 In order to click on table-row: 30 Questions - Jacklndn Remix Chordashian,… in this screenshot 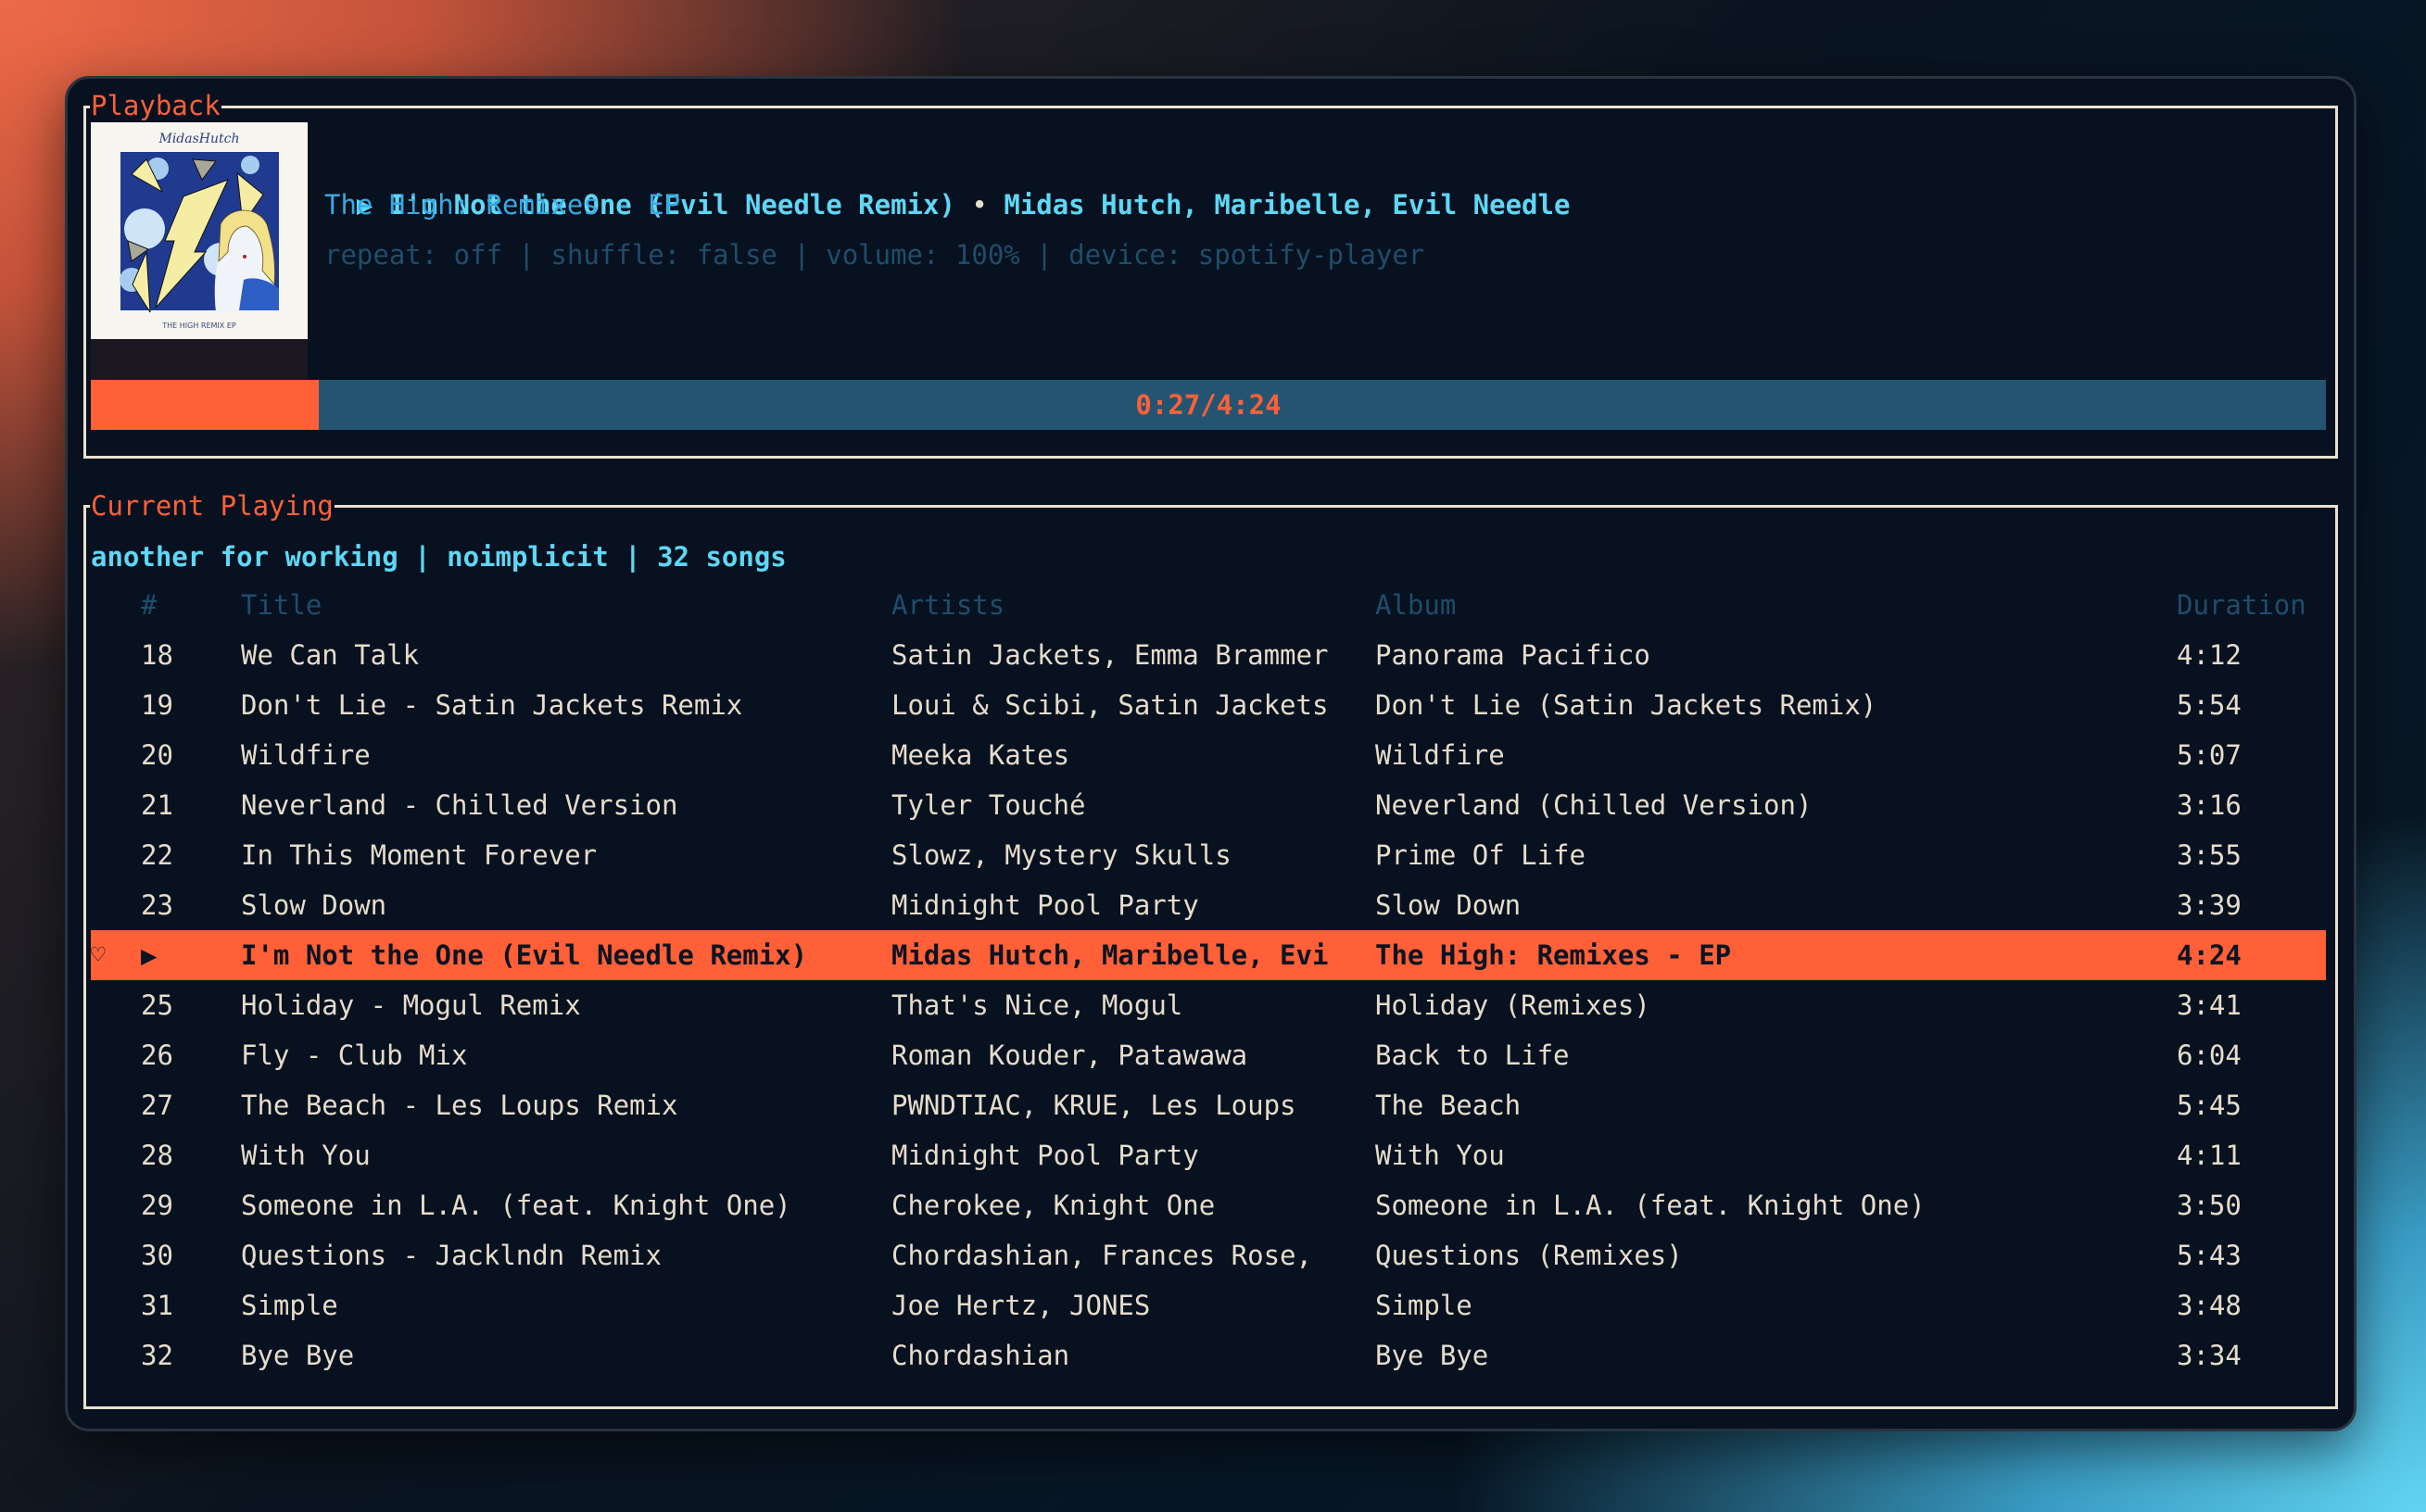, I will do `click(1208, 1255)`.